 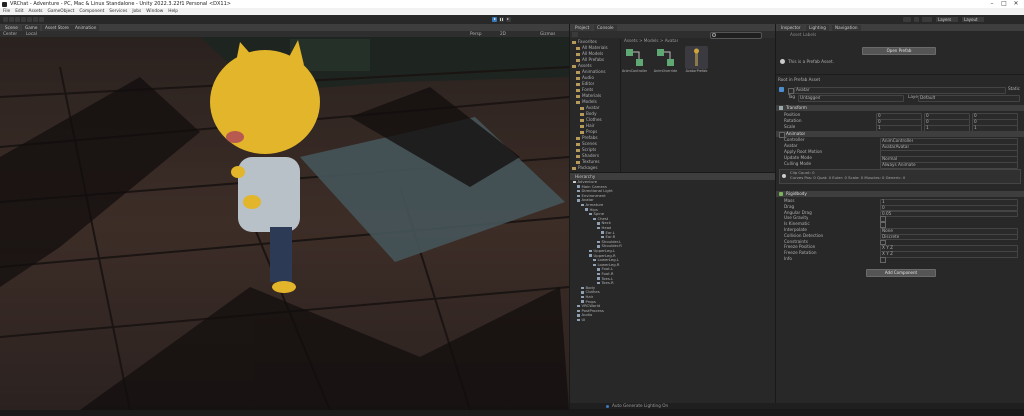 I want to click on menu-item-window: Window, so click(x=154, y=11).